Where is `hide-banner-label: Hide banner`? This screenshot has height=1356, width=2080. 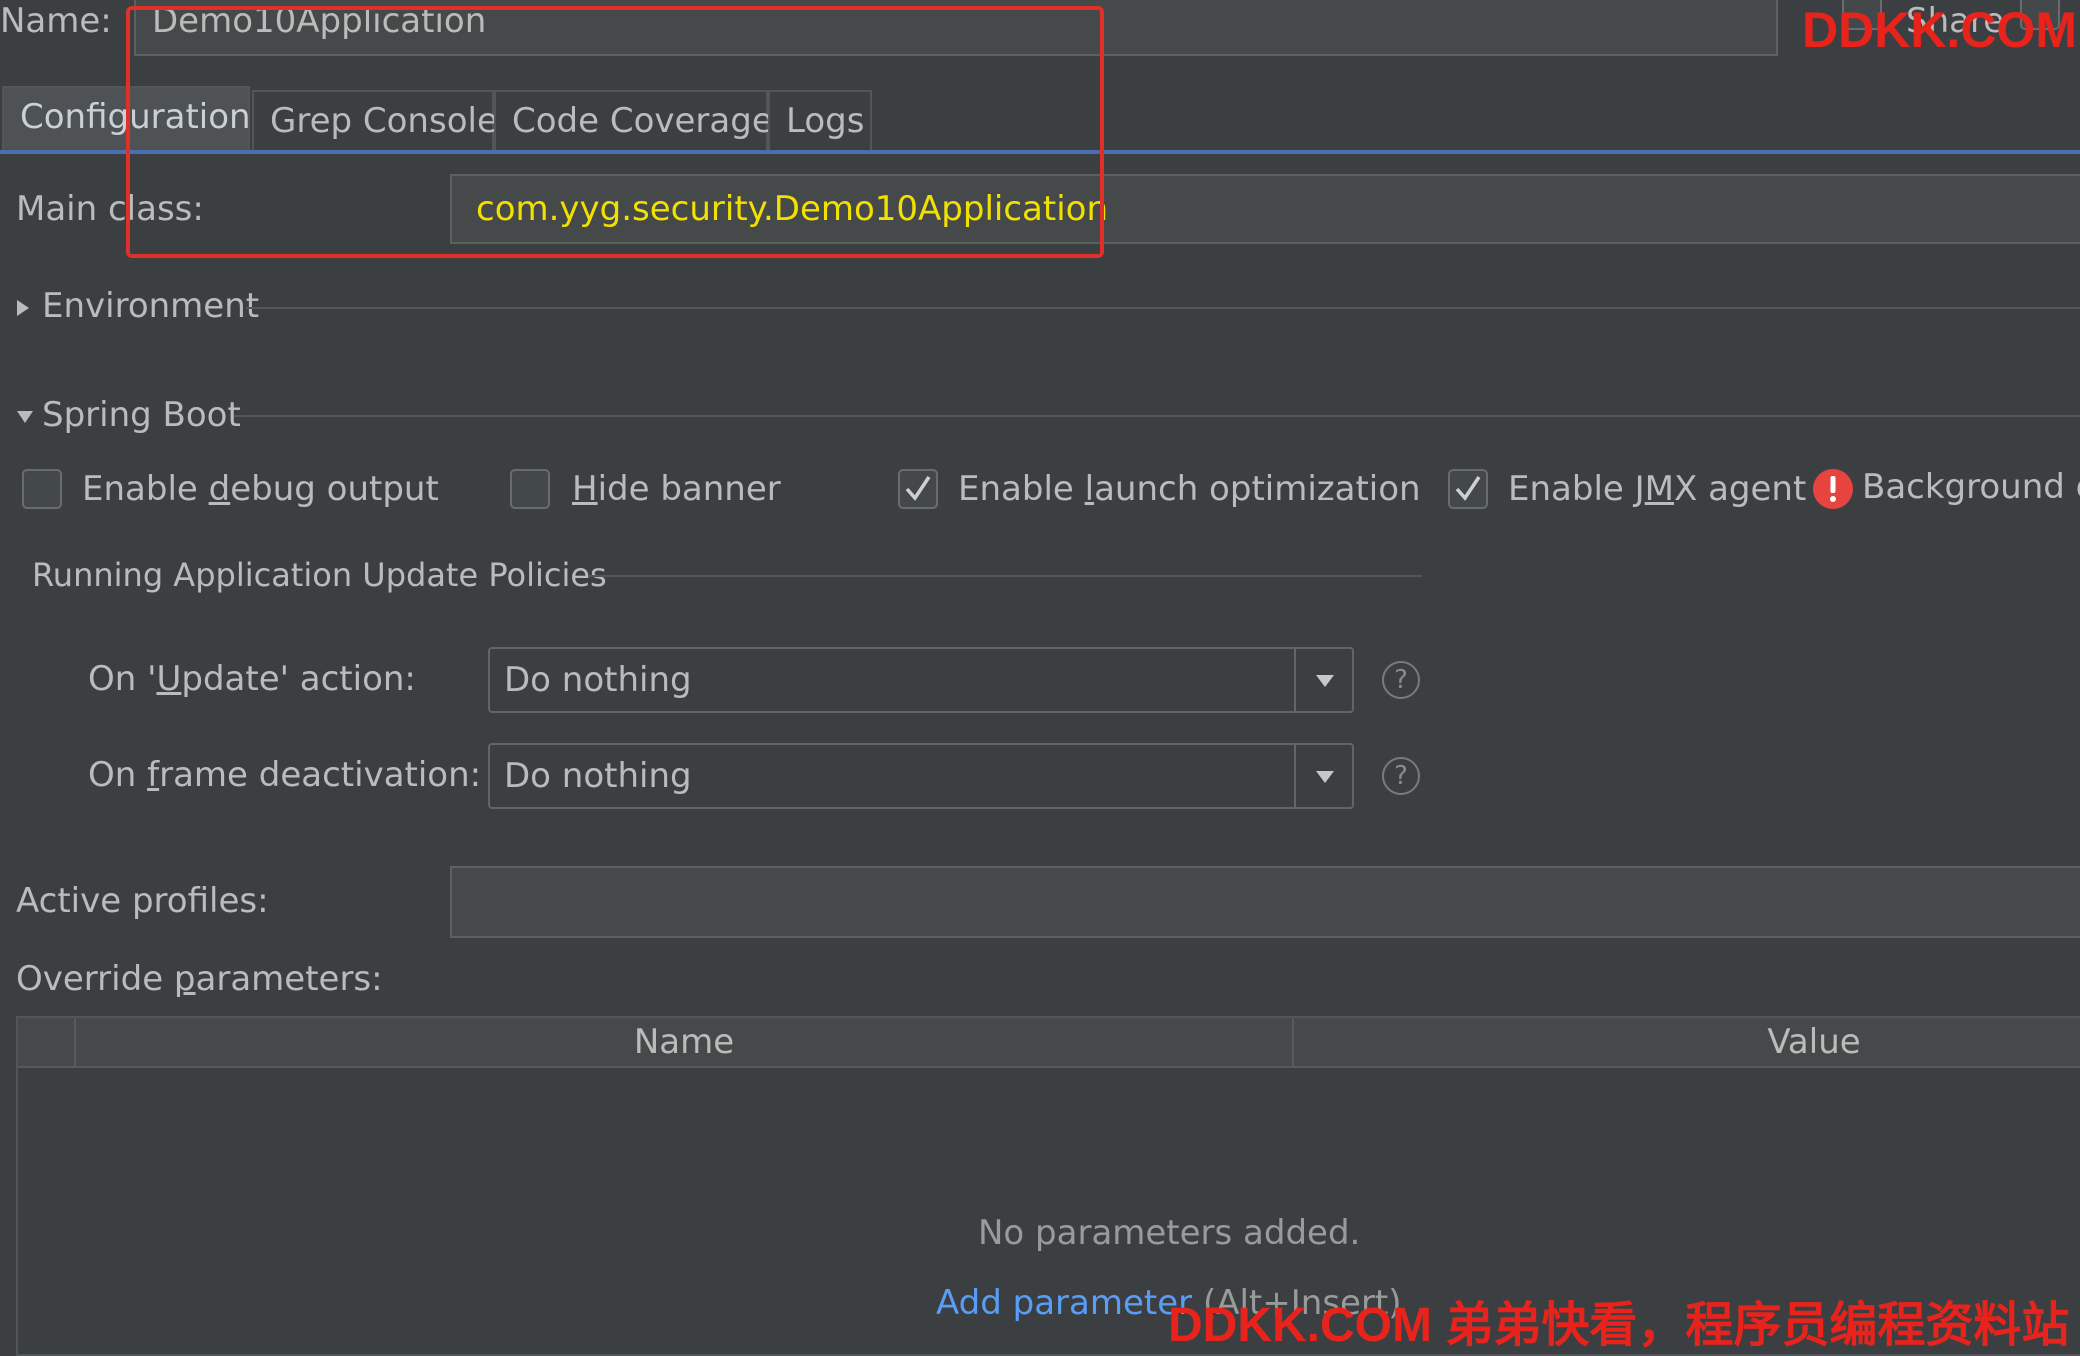 hide-banner-label: Hide banner is located at coordinates (676, 489).